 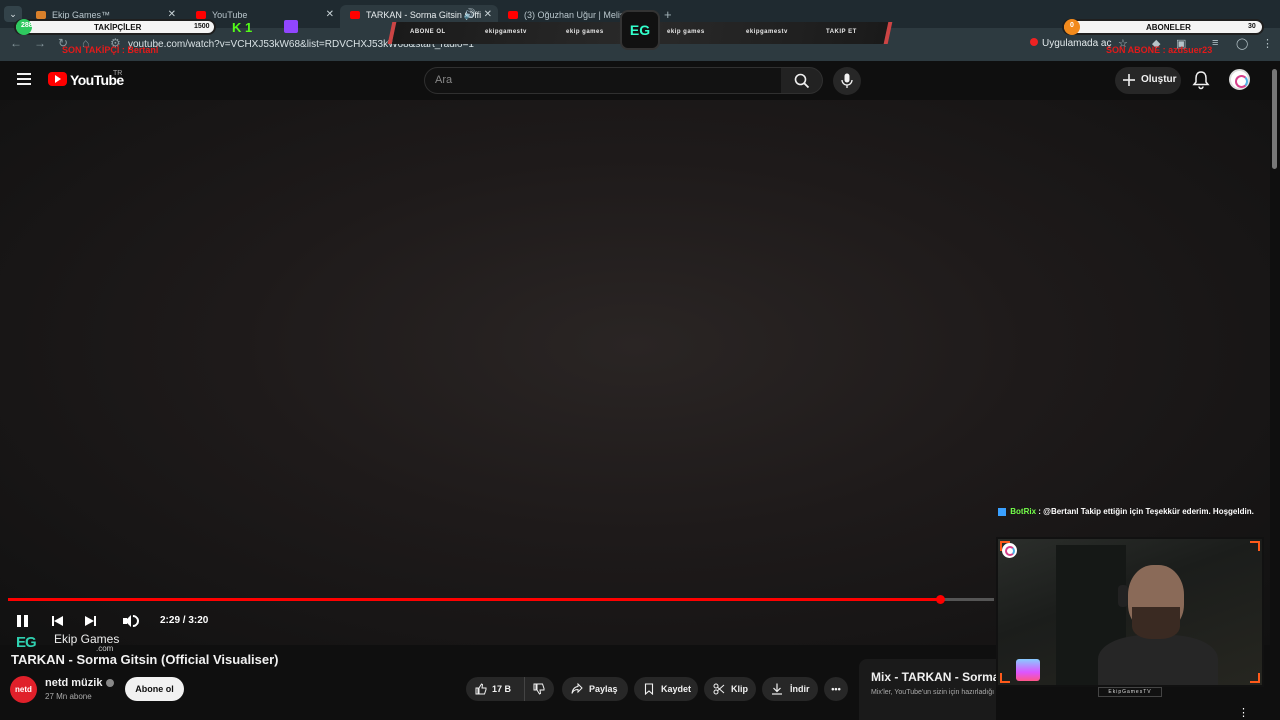 I want to click on video-scrubber-handle, so click(x=940, y=599).